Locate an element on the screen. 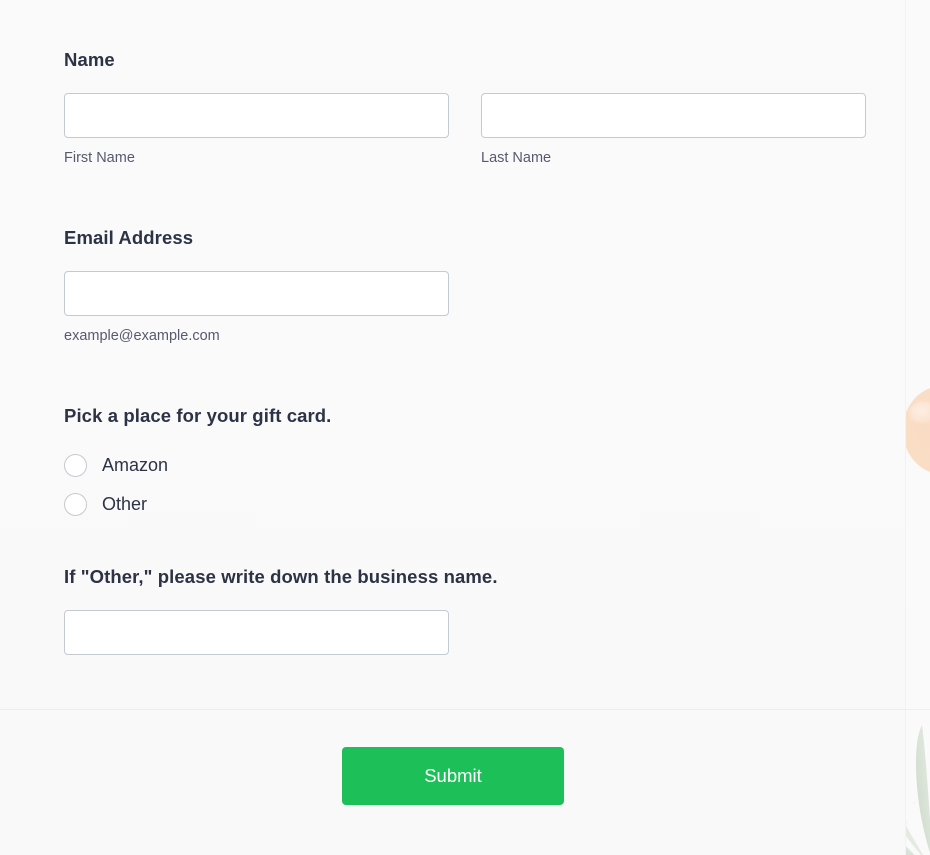 This screenshot has width=930, height=855. field-group-email: Email Address example@example.com is located at coordinates (497, 286).